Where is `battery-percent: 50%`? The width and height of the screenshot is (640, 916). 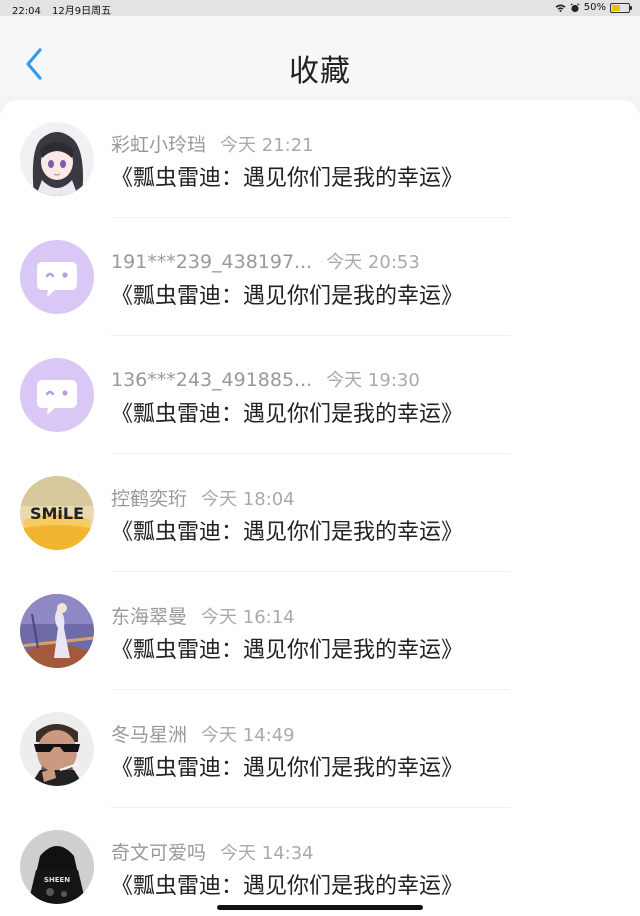 battery-percent: 50% is located at coordinates (594, 7).